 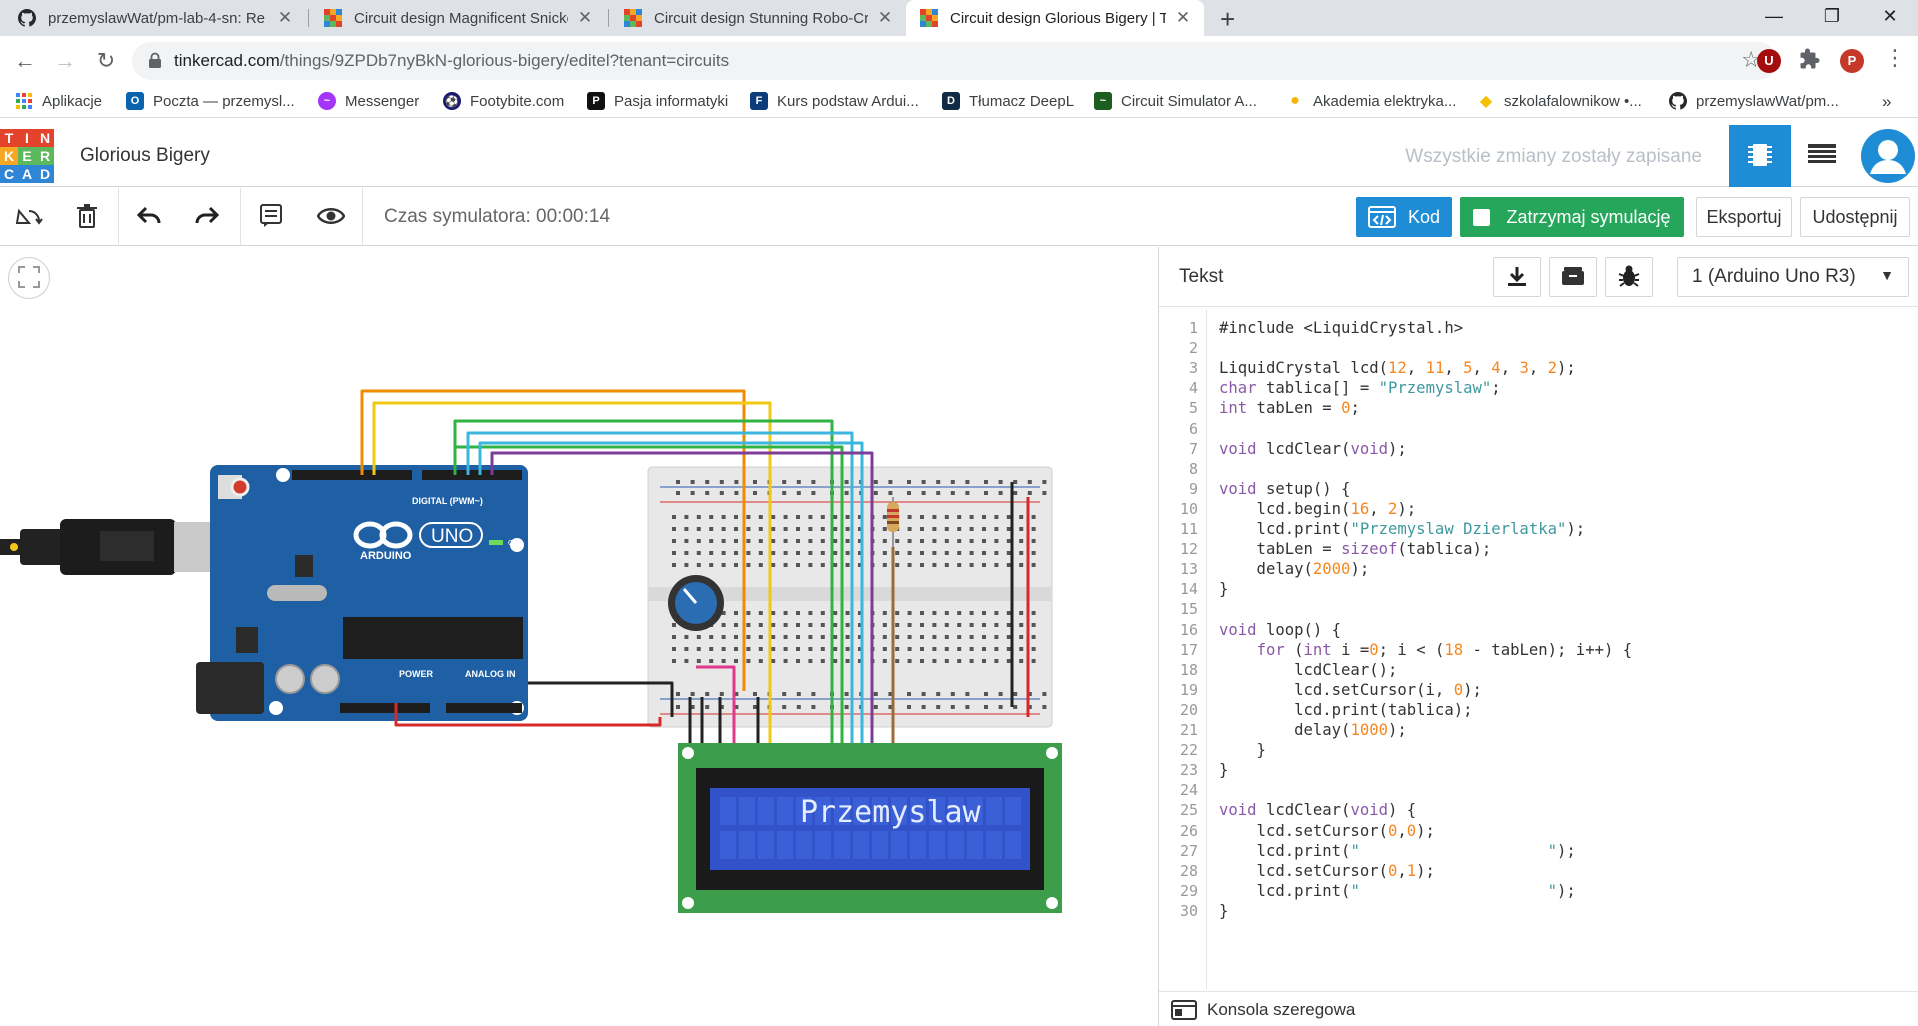 What do you see at coordinates (155, 18) in the screenshot?
I see `browser-tab: przemyslawWat/pm-lab-4-sn: Re ✕` at bounding box center [155, 18].